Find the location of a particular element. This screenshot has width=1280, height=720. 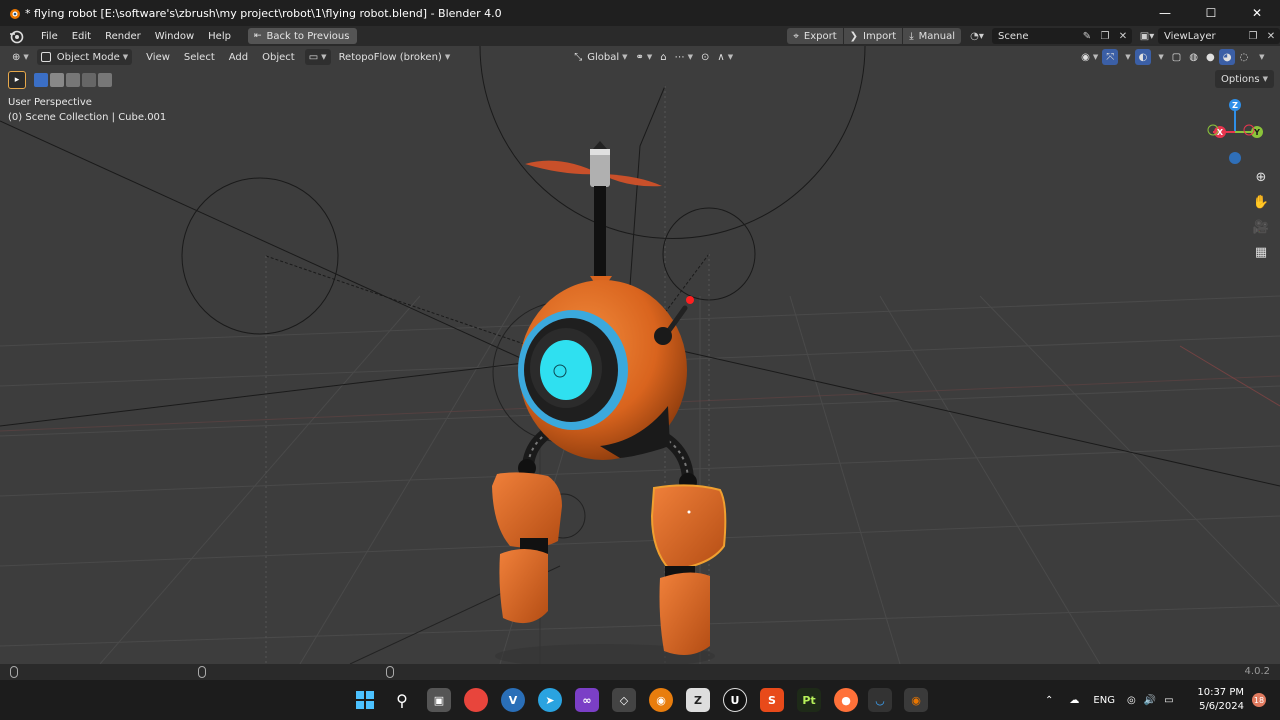

windows-start-icon is located at coordinates (365, 700).